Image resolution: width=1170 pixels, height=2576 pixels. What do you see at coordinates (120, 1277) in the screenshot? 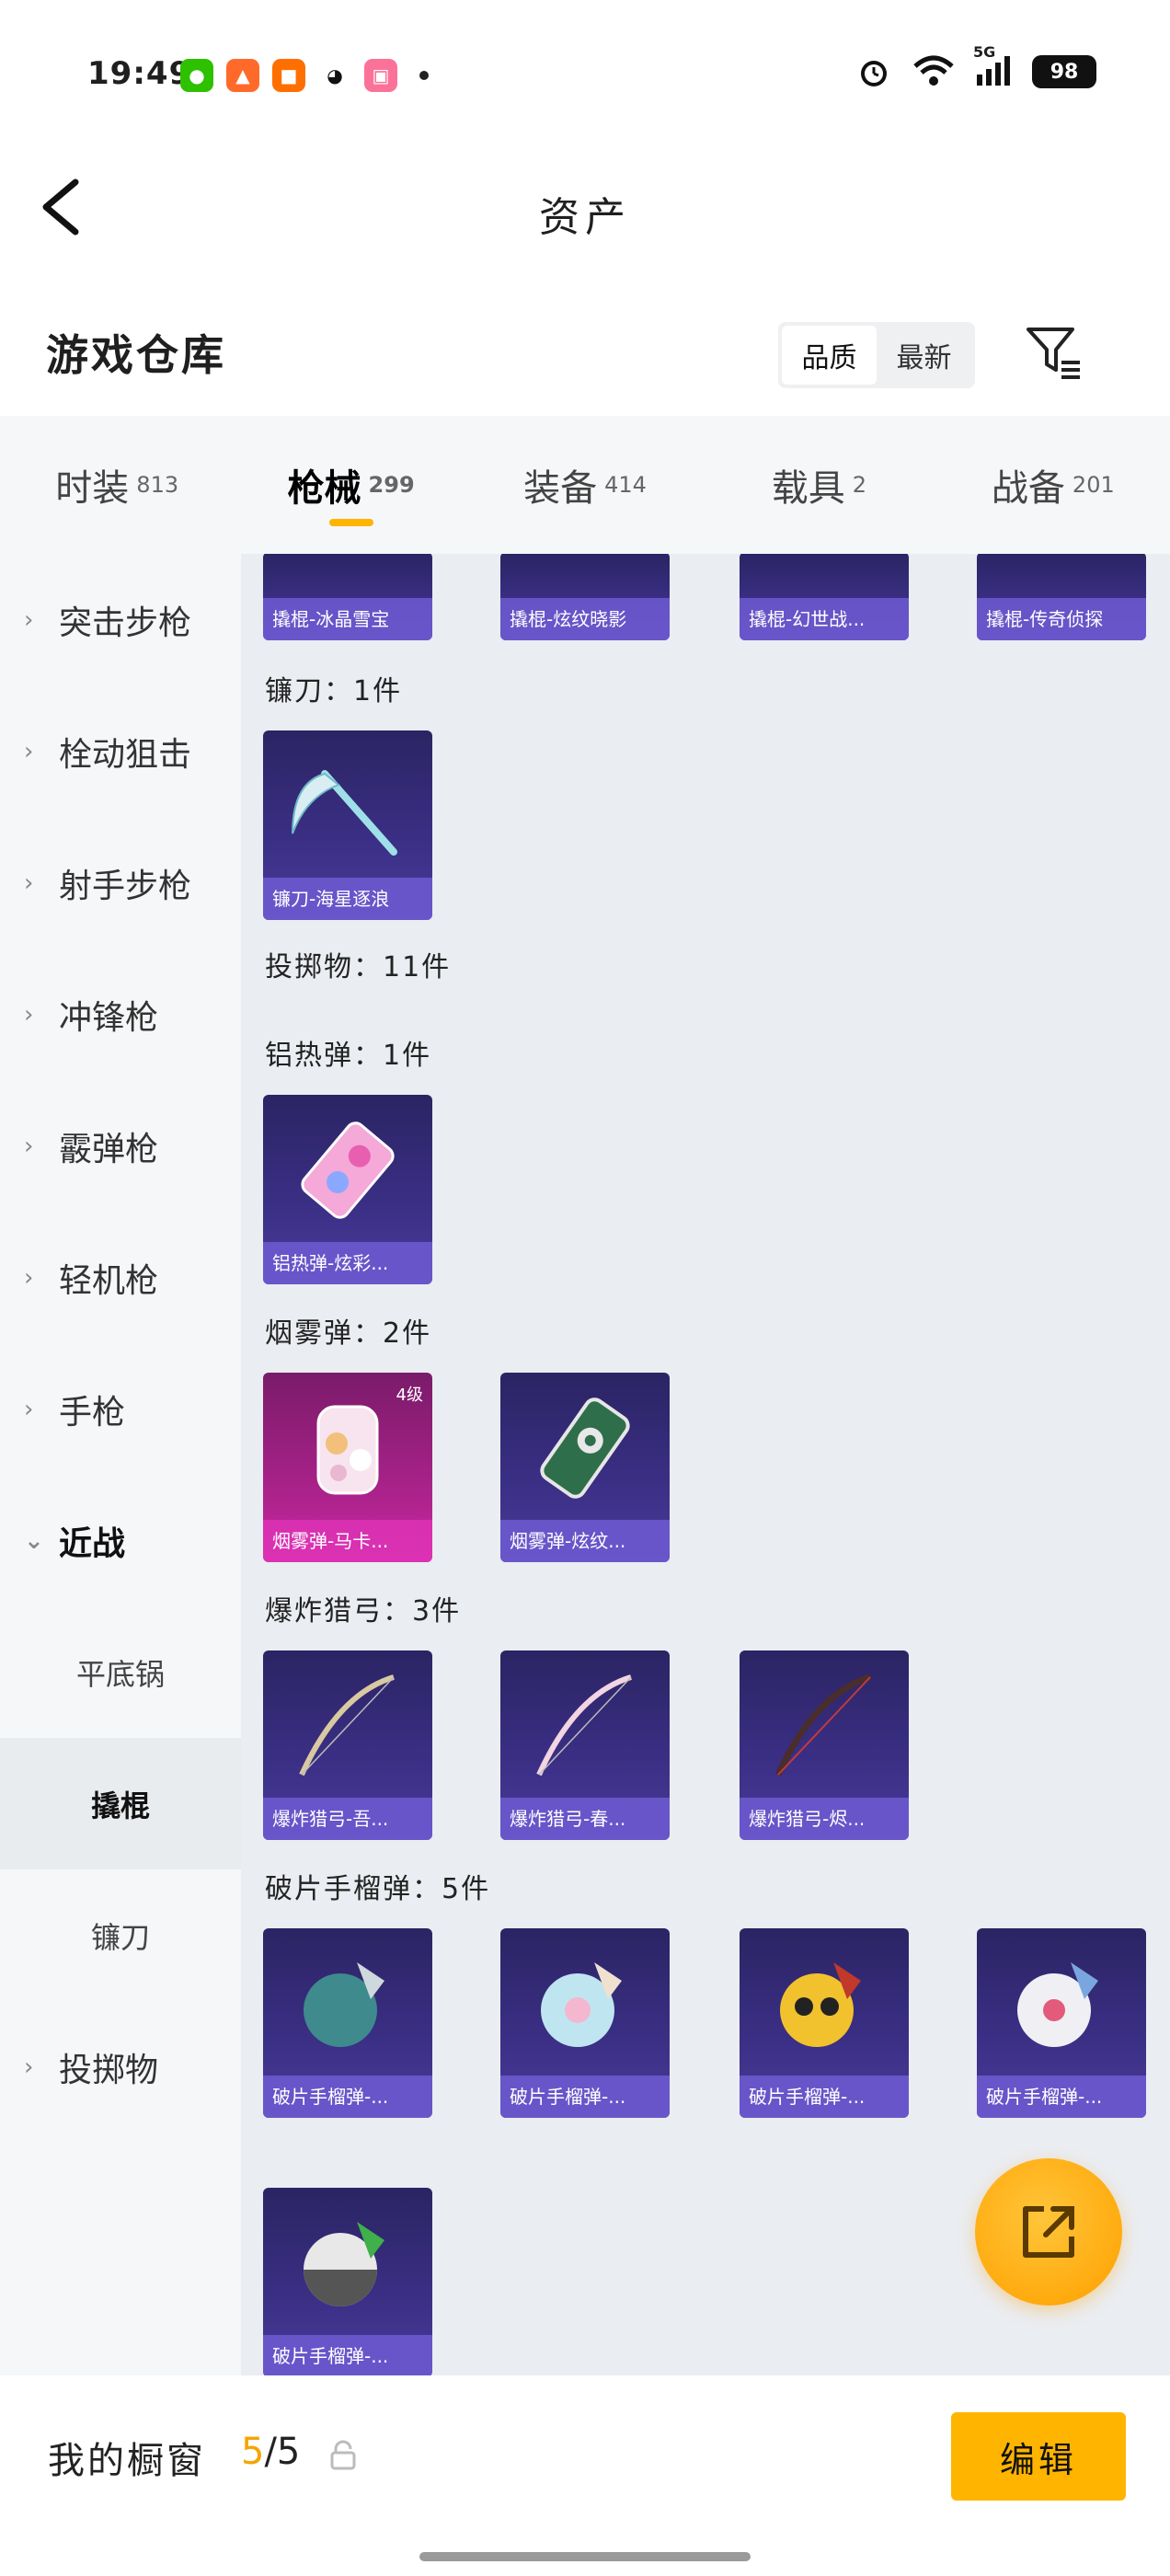
I see `sidebar-item-lmg: › 轻机枪` at bounding box center [120, 1277].